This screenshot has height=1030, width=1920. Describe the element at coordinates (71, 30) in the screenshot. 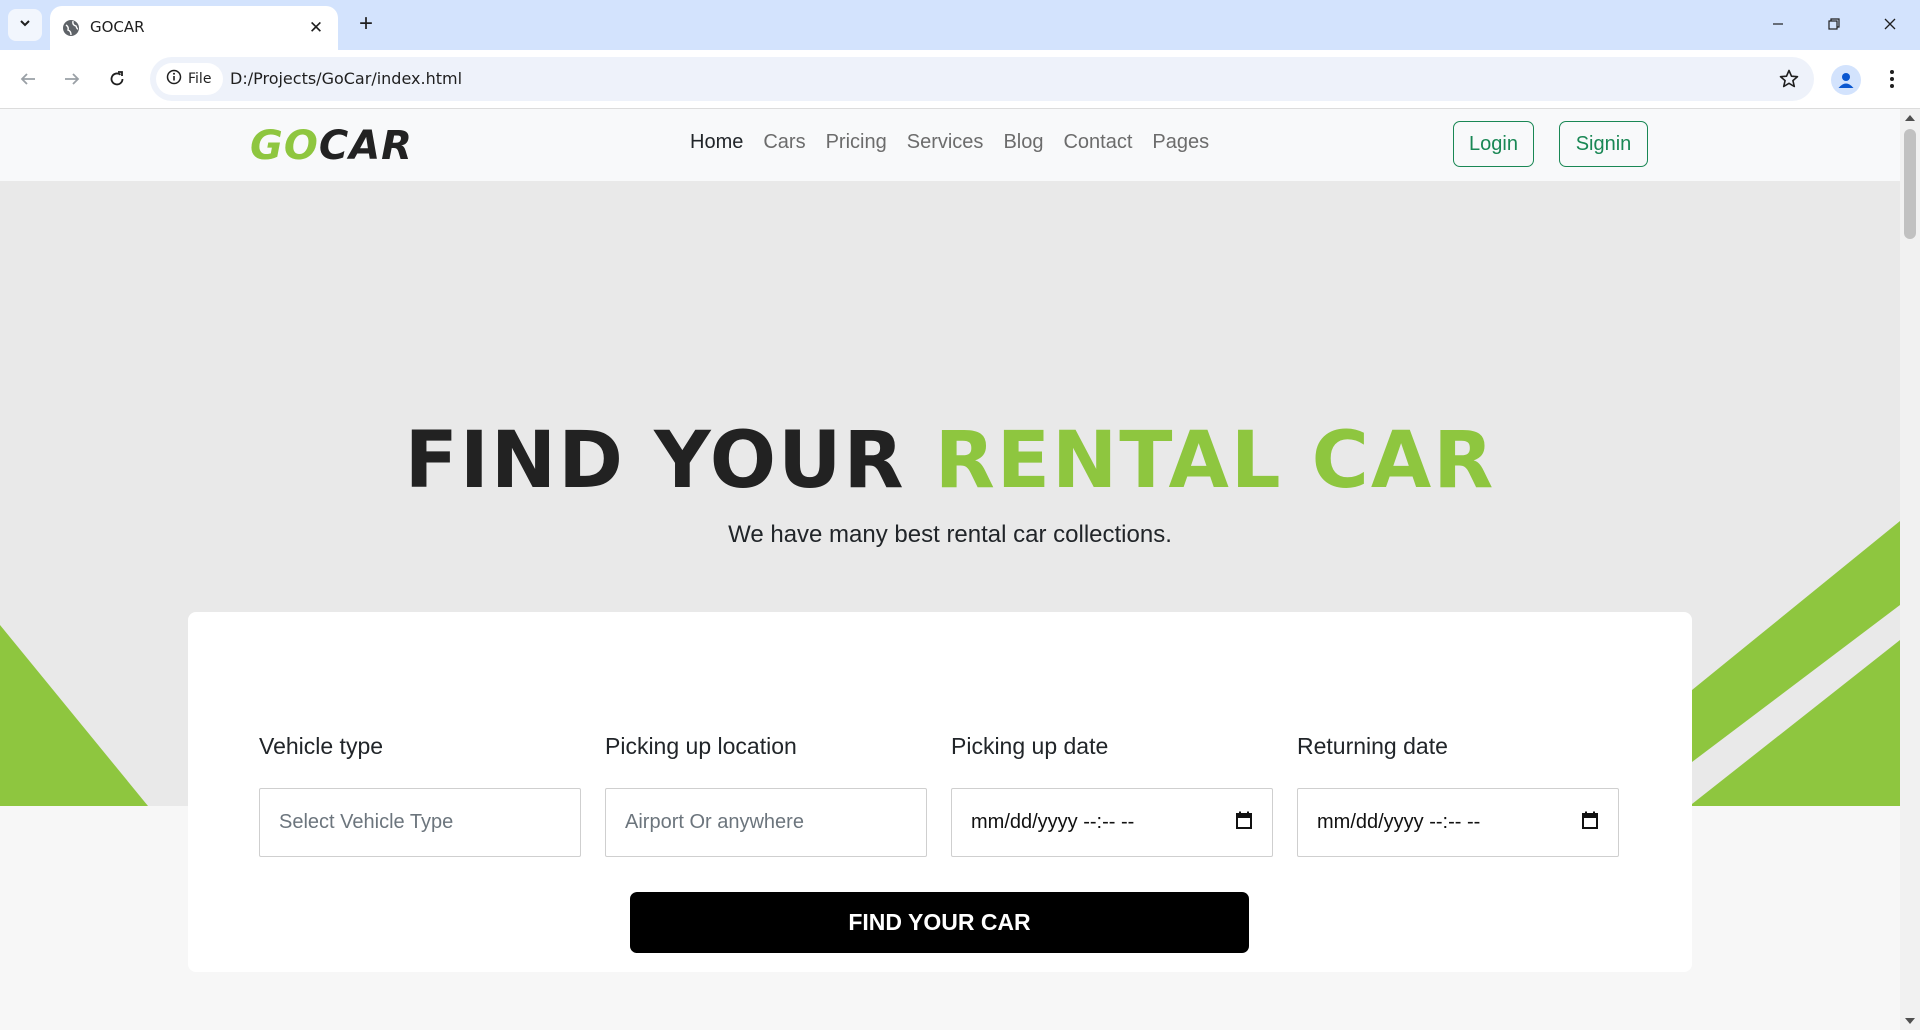

I see `globe-icon` at that location.